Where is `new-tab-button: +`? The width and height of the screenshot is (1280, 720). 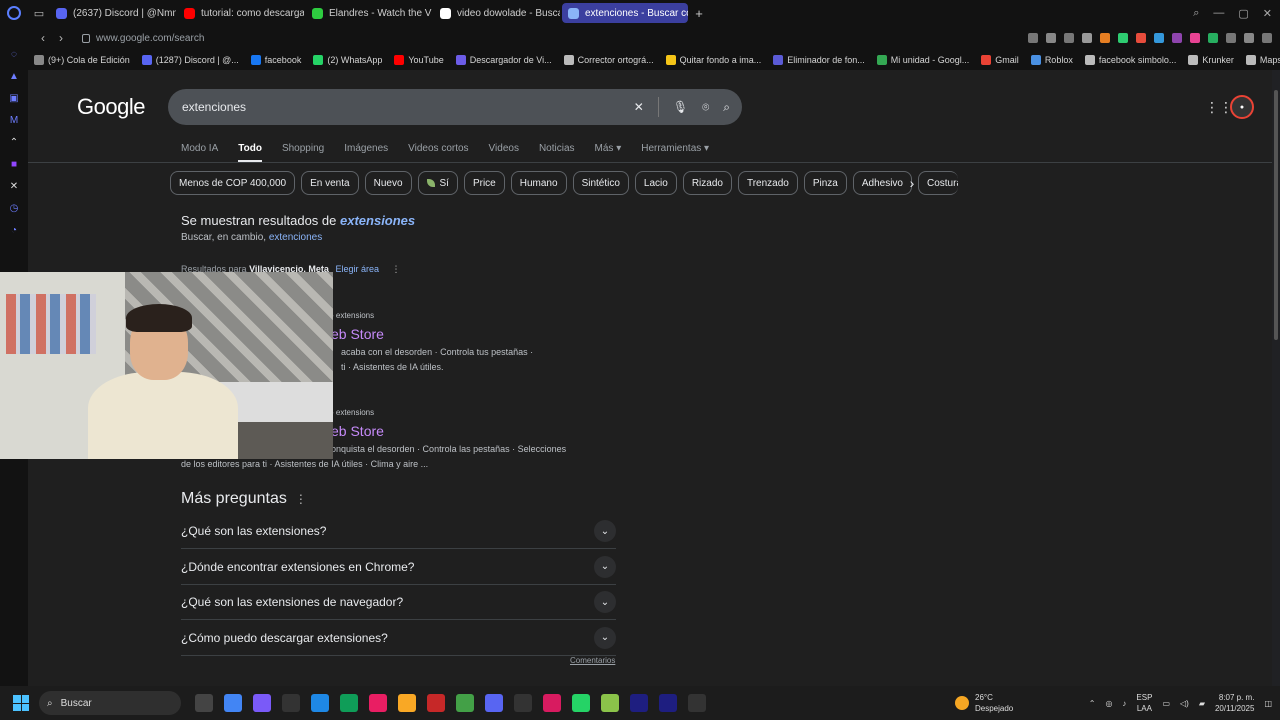
new-tab-button: + is located at coordinates (699, 13).